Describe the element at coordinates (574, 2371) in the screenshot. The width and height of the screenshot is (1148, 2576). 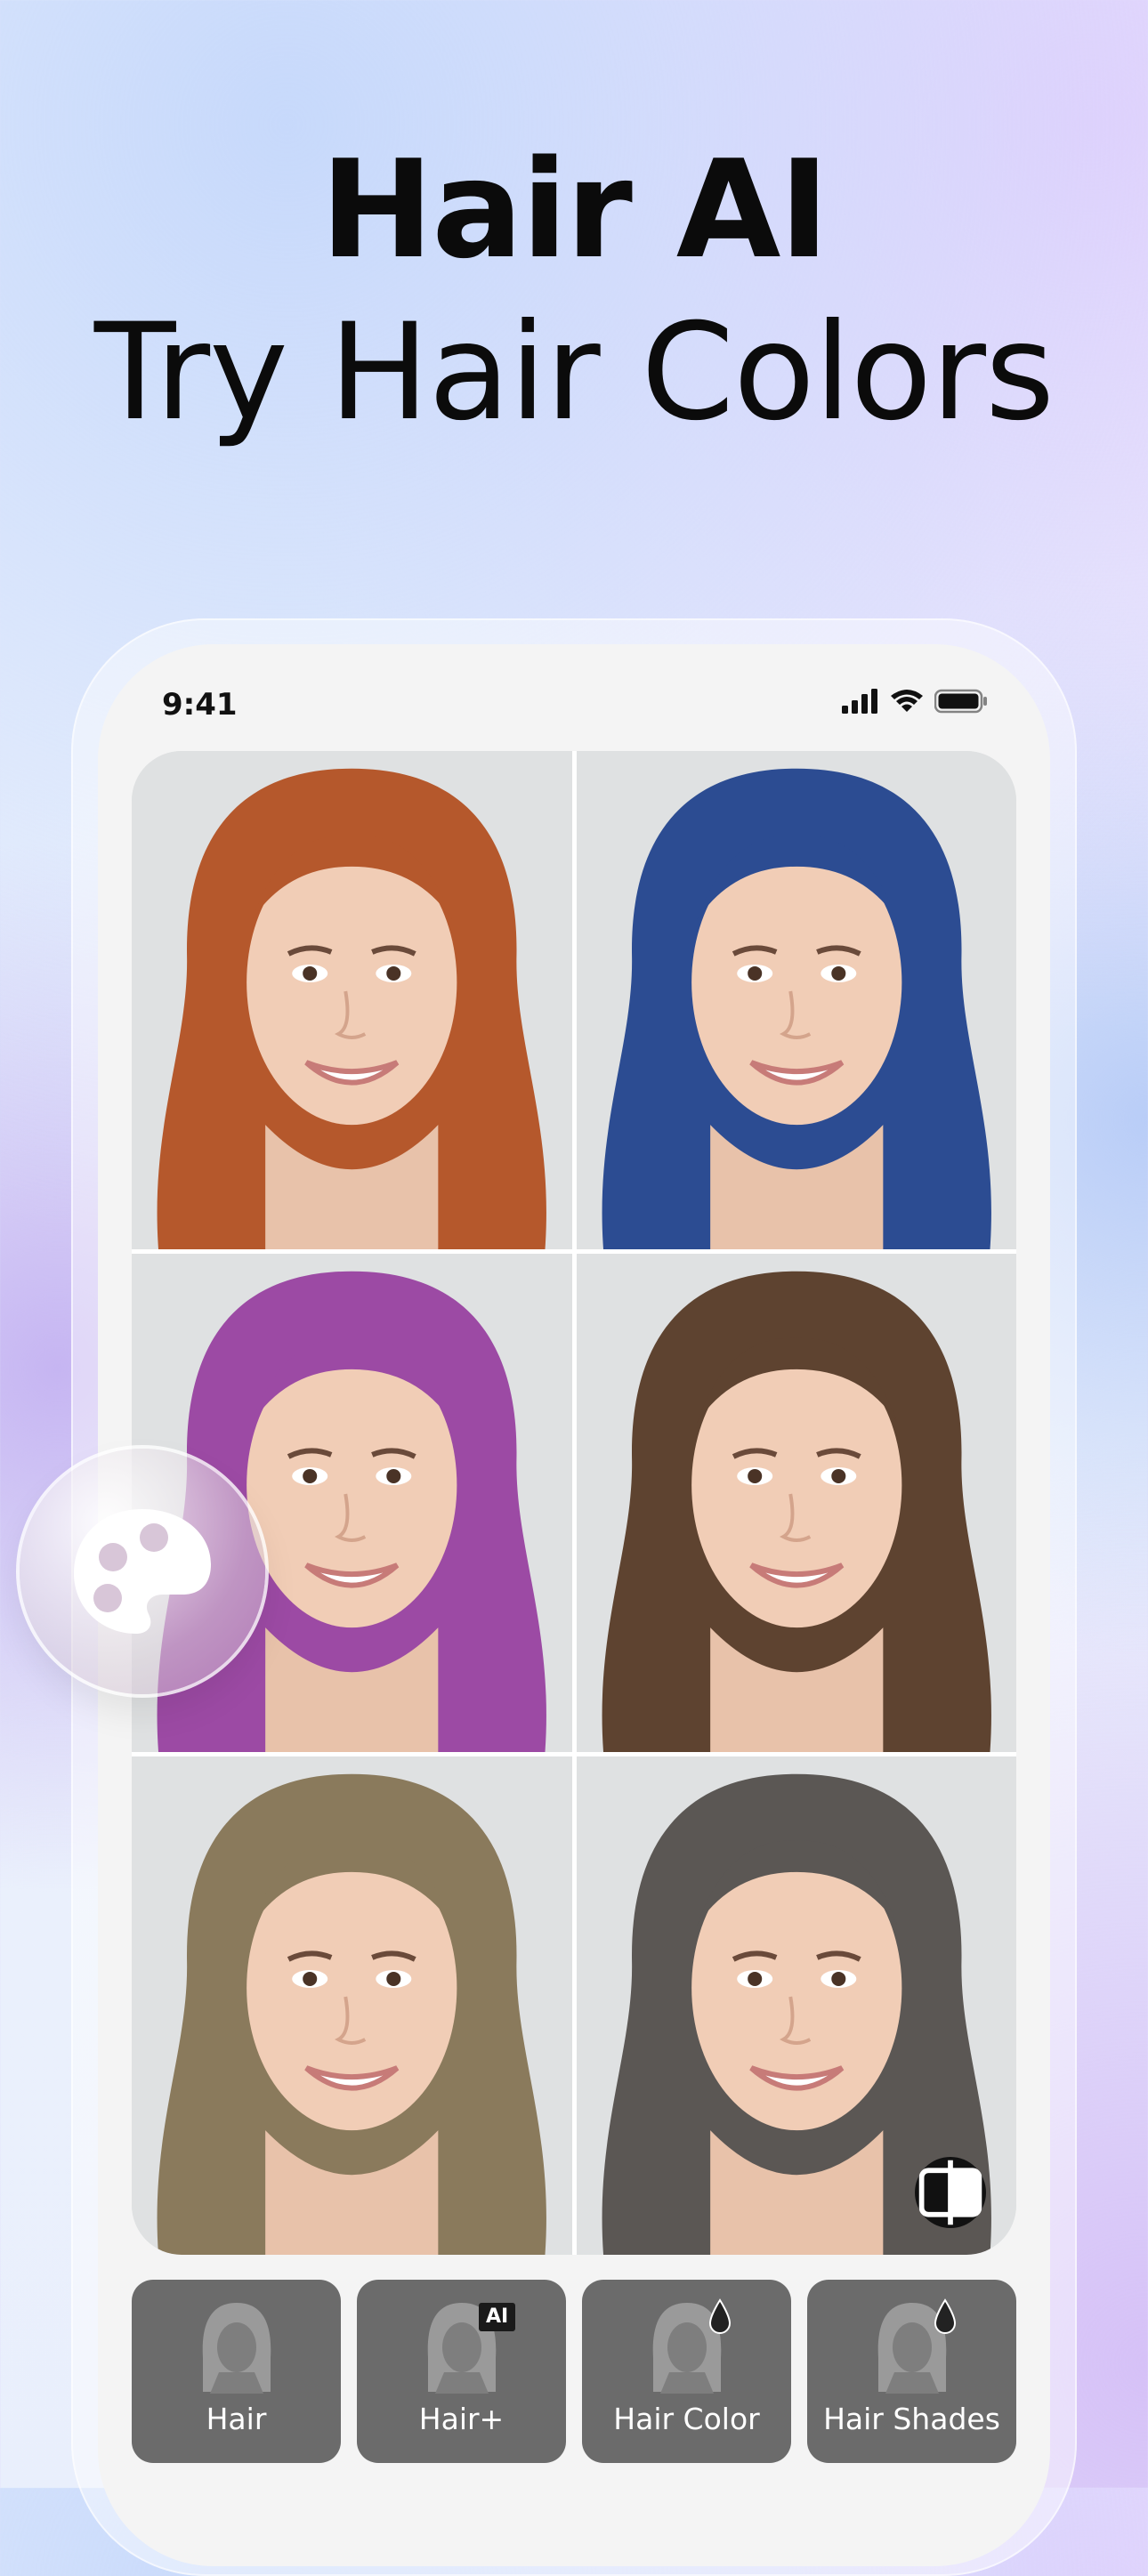
I see `feature-tabs: Hair AI Hair+ Hair Color Hair Shades` at that location.